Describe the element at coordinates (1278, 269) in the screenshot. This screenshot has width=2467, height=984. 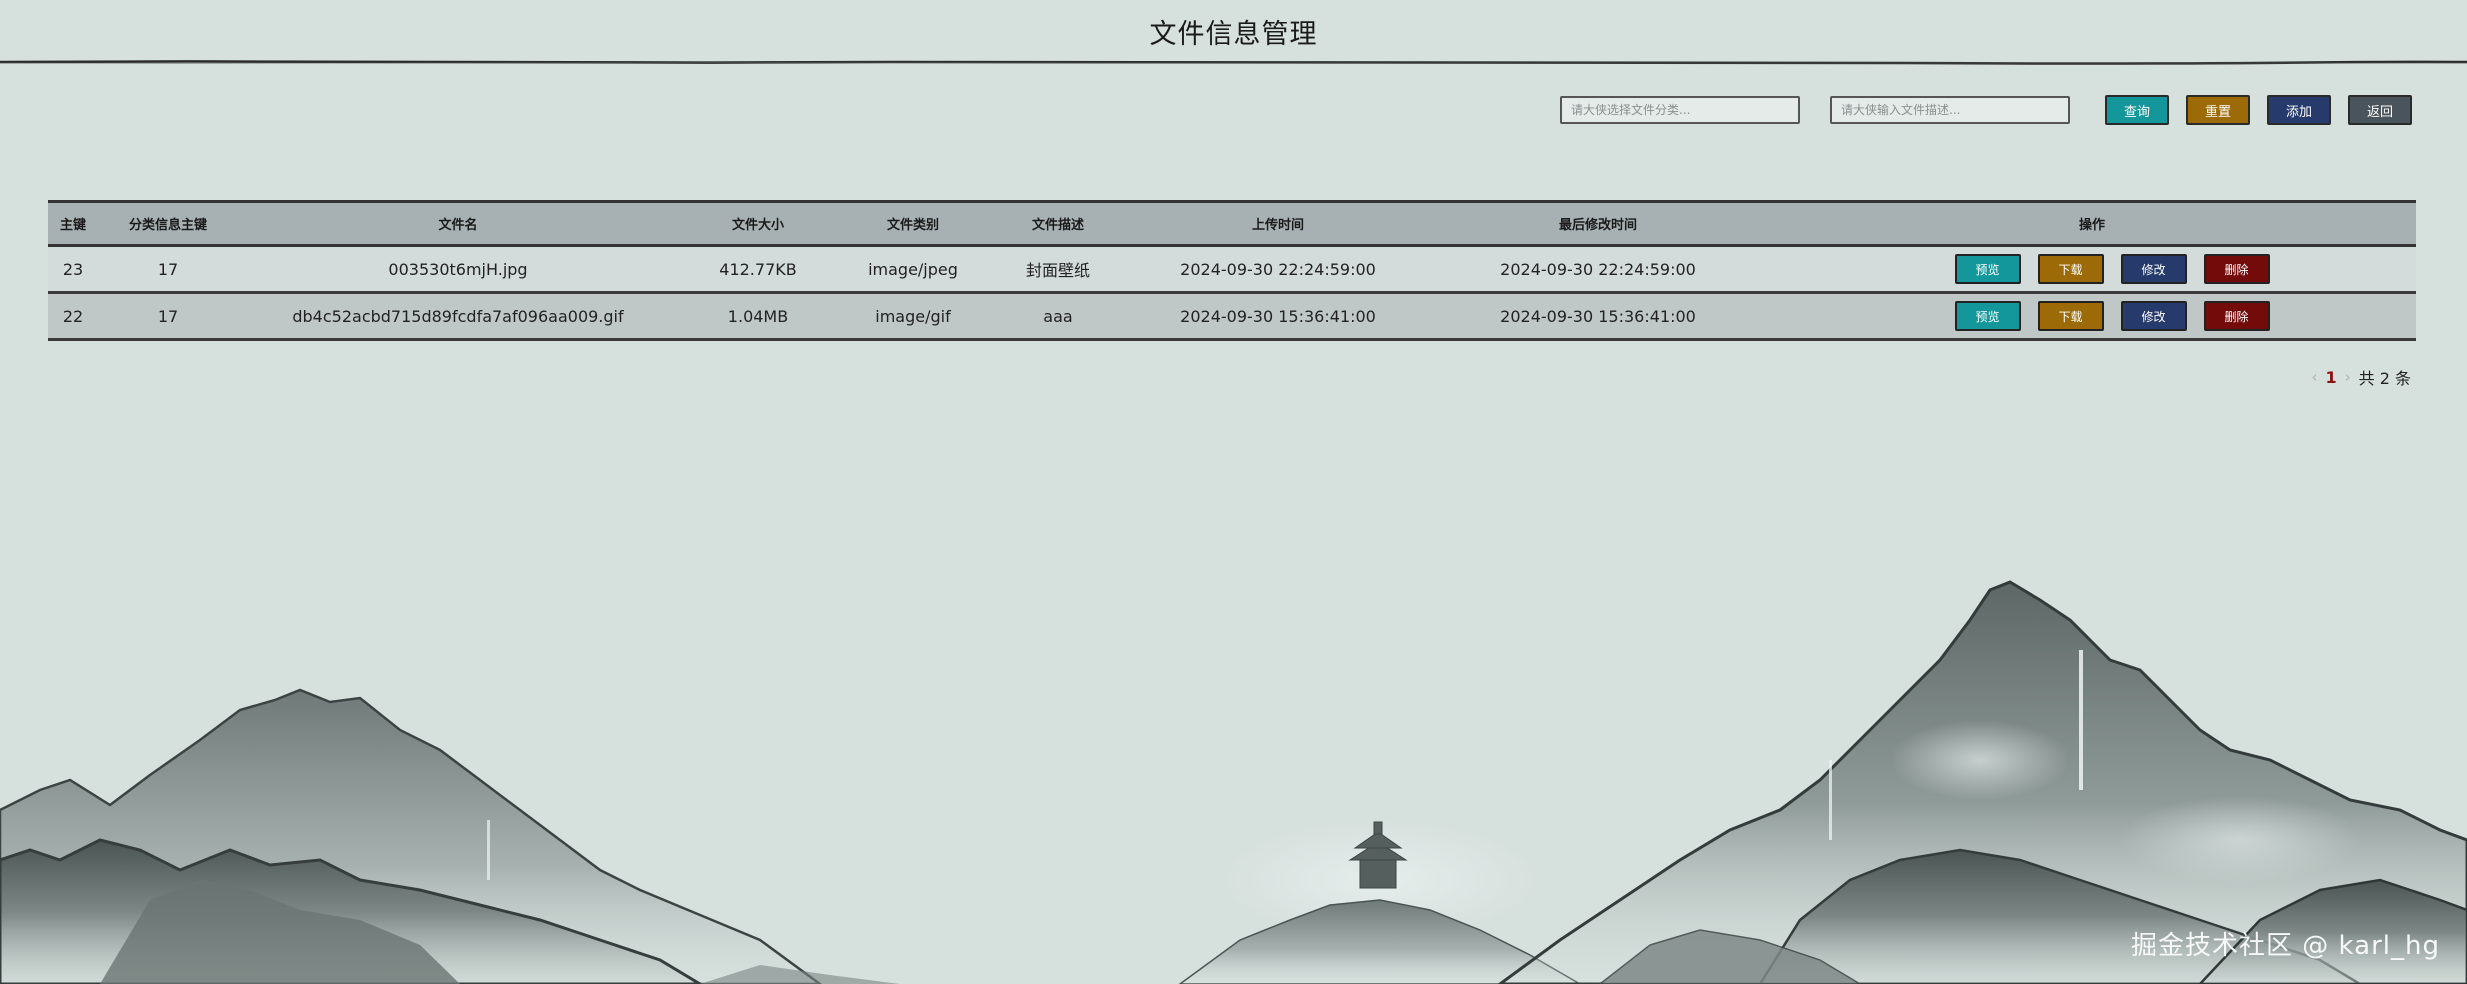
I see `cell-upload-time: 2024-09-30 22:24:59:00` at that location.